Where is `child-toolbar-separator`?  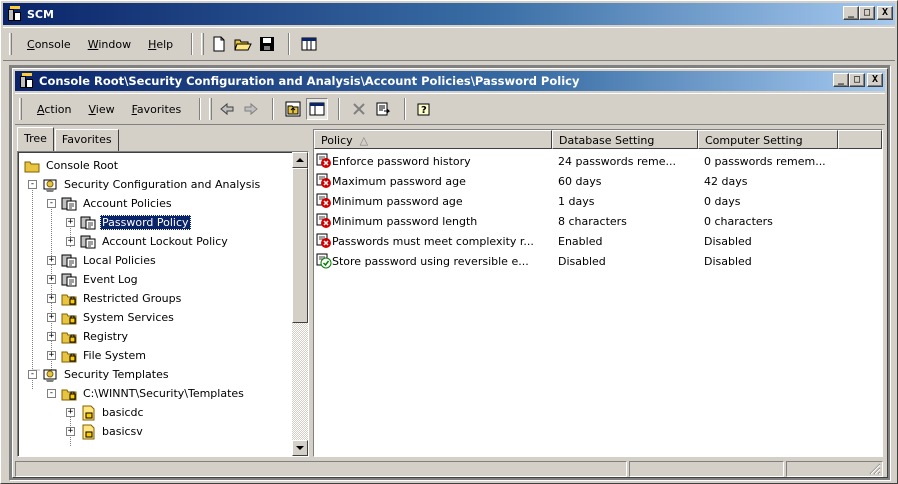 child-toolbar-separator is located at coordinates (200, 109).